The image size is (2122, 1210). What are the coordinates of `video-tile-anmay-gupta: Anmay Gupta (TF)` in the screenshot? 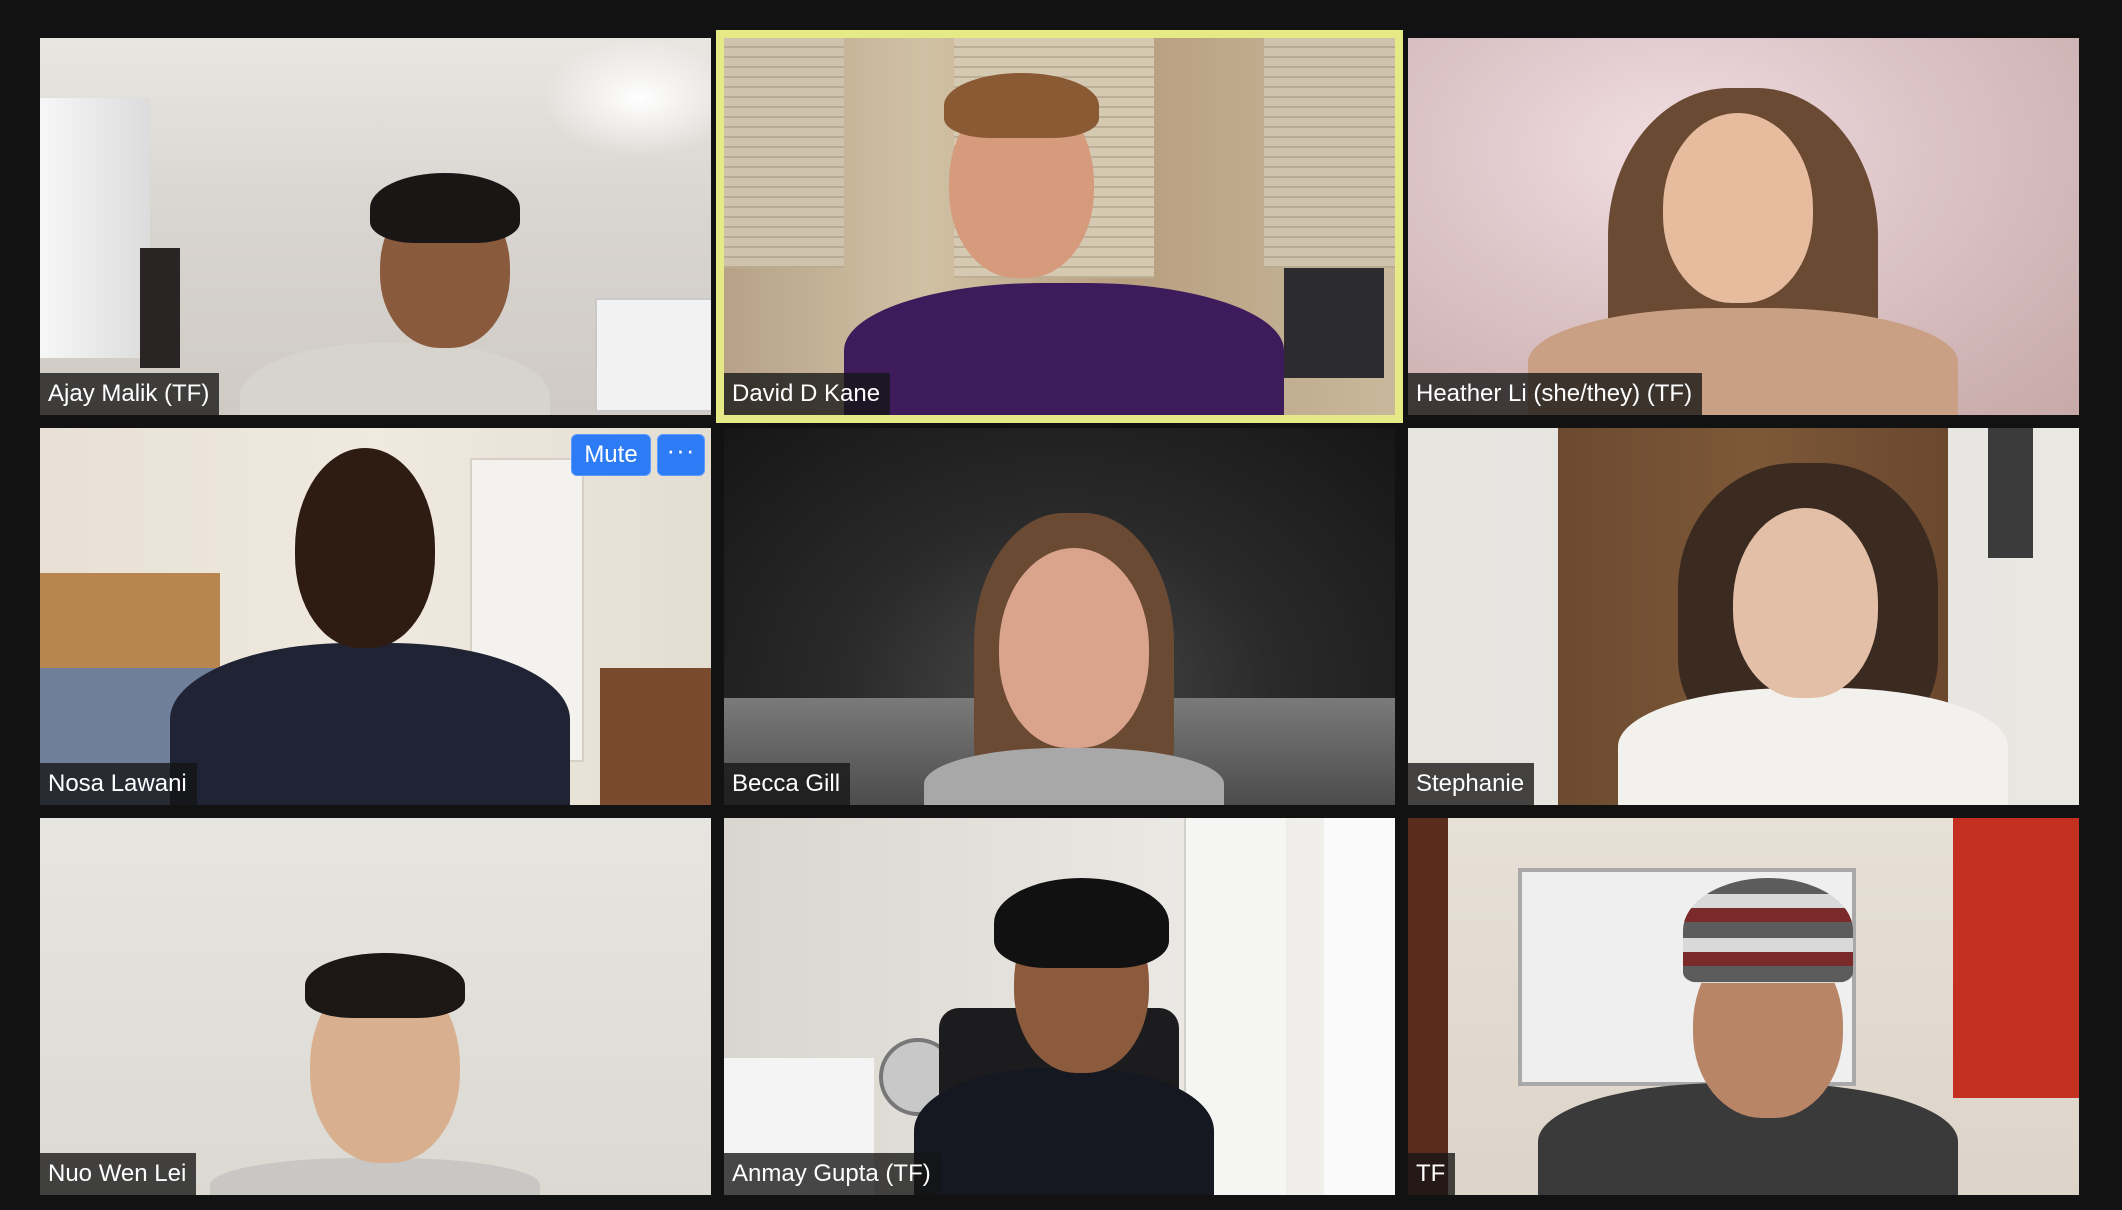 It's located at (1059, 1006).